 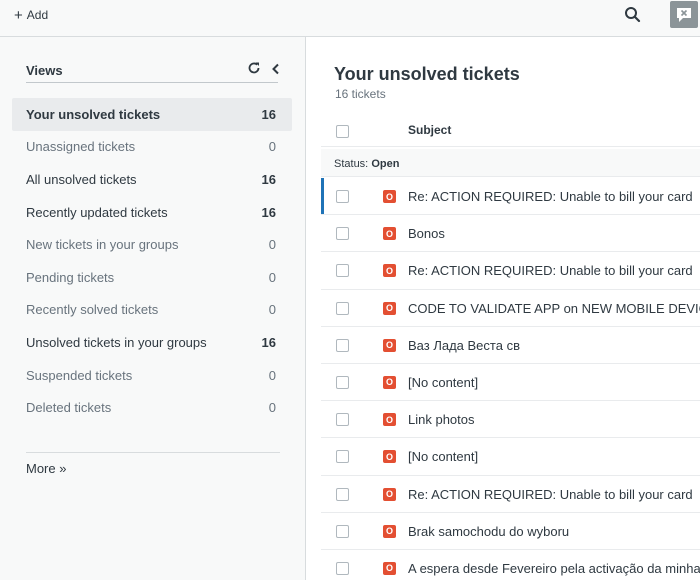 What do you see at coordinates (342, 131) in the screenshot?
I see `select-all-checkbox` at bounding box center [342, 131].